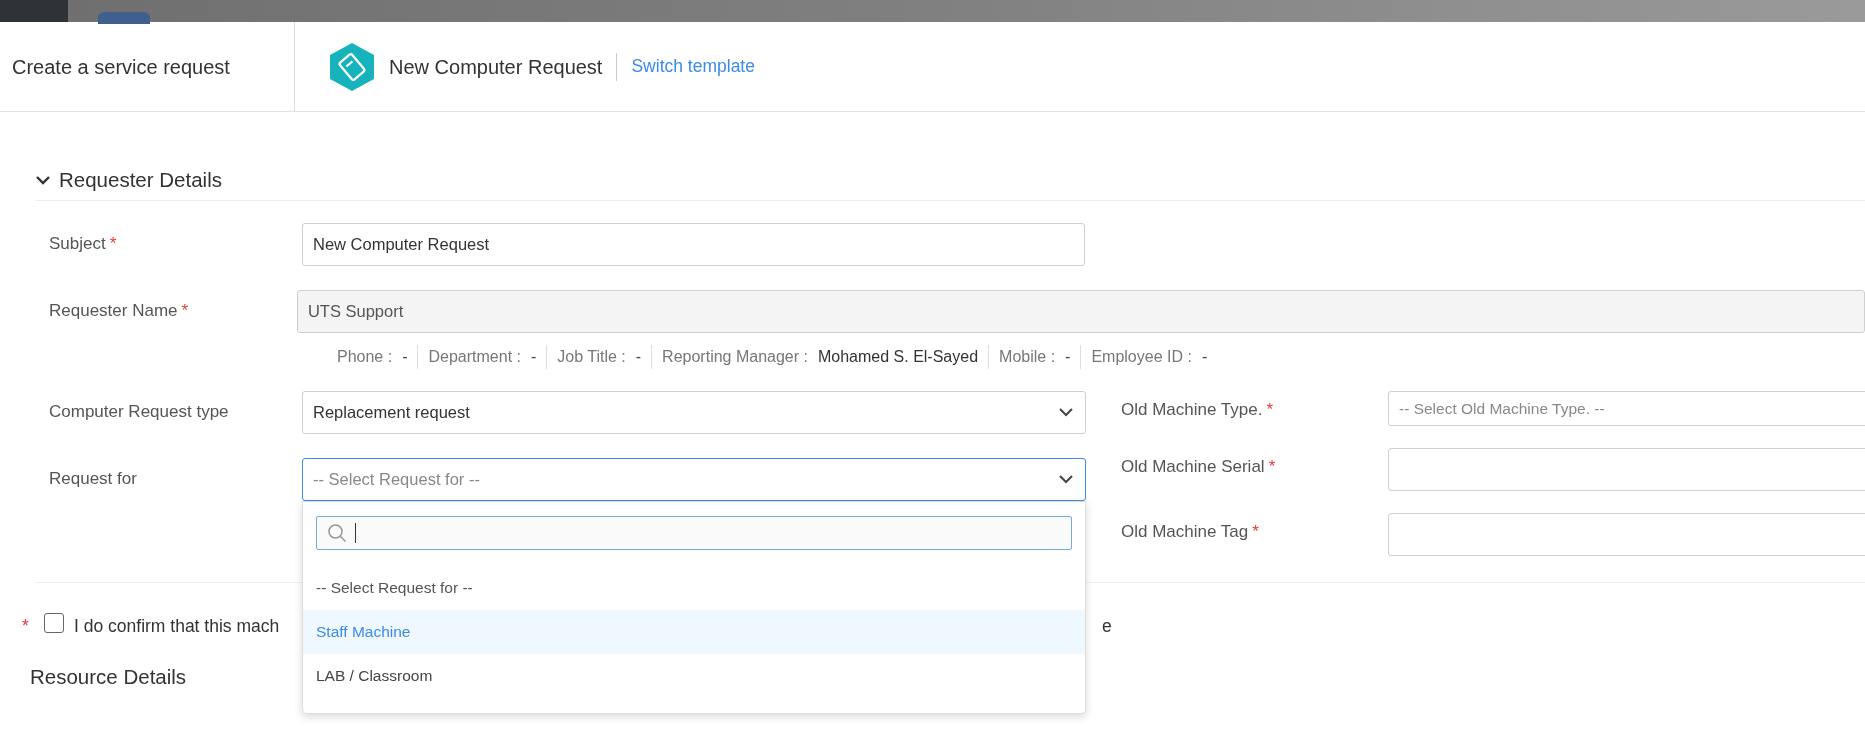 The image size is (1865, 733). What do you see at coordinates (735, 356) in the screenshot?
I see `info-label: Reporting Manager :` at bounding box center [735, 356].